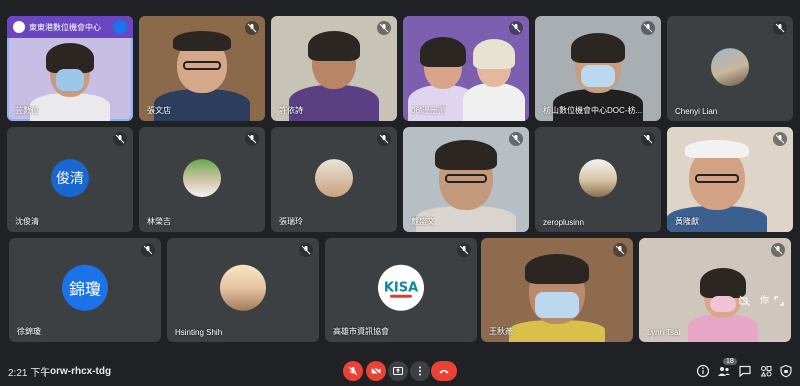 The width and height of the screenshot is (800, 386). What do you see at coordinates (199, 332) in the screenshot?
I see `participant-name: Hsinting Shih` at bounding box center [199, 332].